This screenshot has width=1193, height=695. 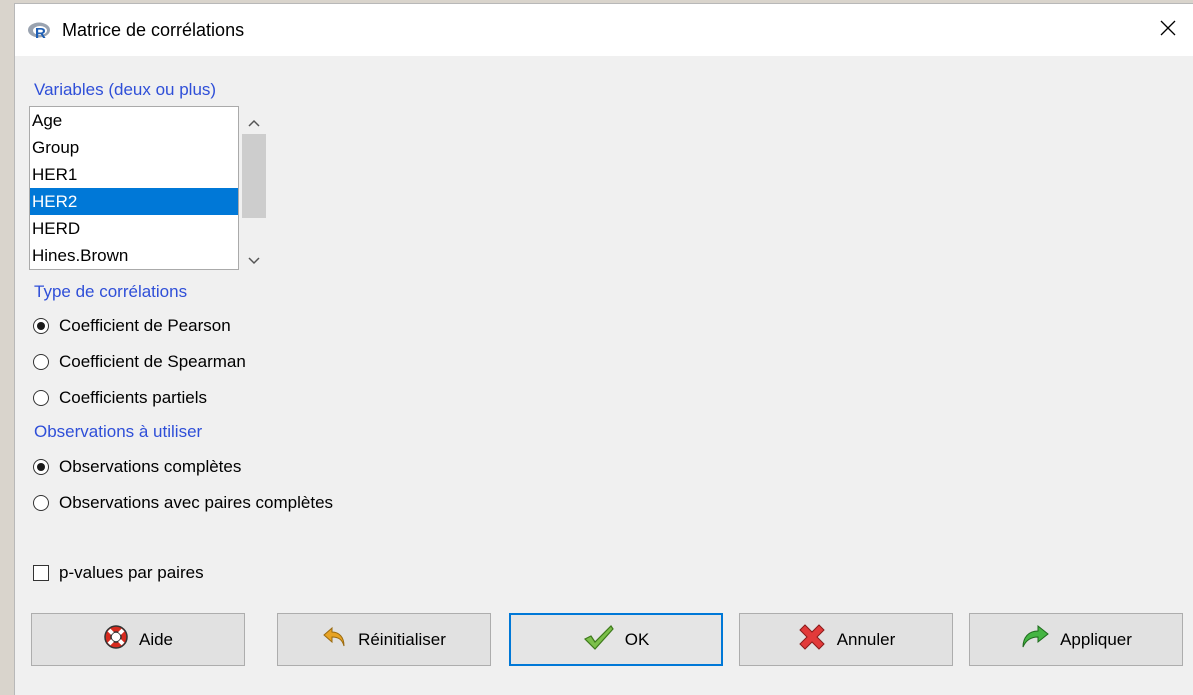 I want to click on radio-label: Observations complètes, so click(x=150, y=466).